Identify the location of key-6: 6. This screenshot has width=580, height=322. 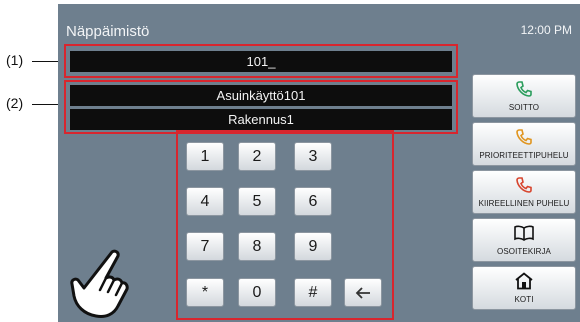
(313, 201).